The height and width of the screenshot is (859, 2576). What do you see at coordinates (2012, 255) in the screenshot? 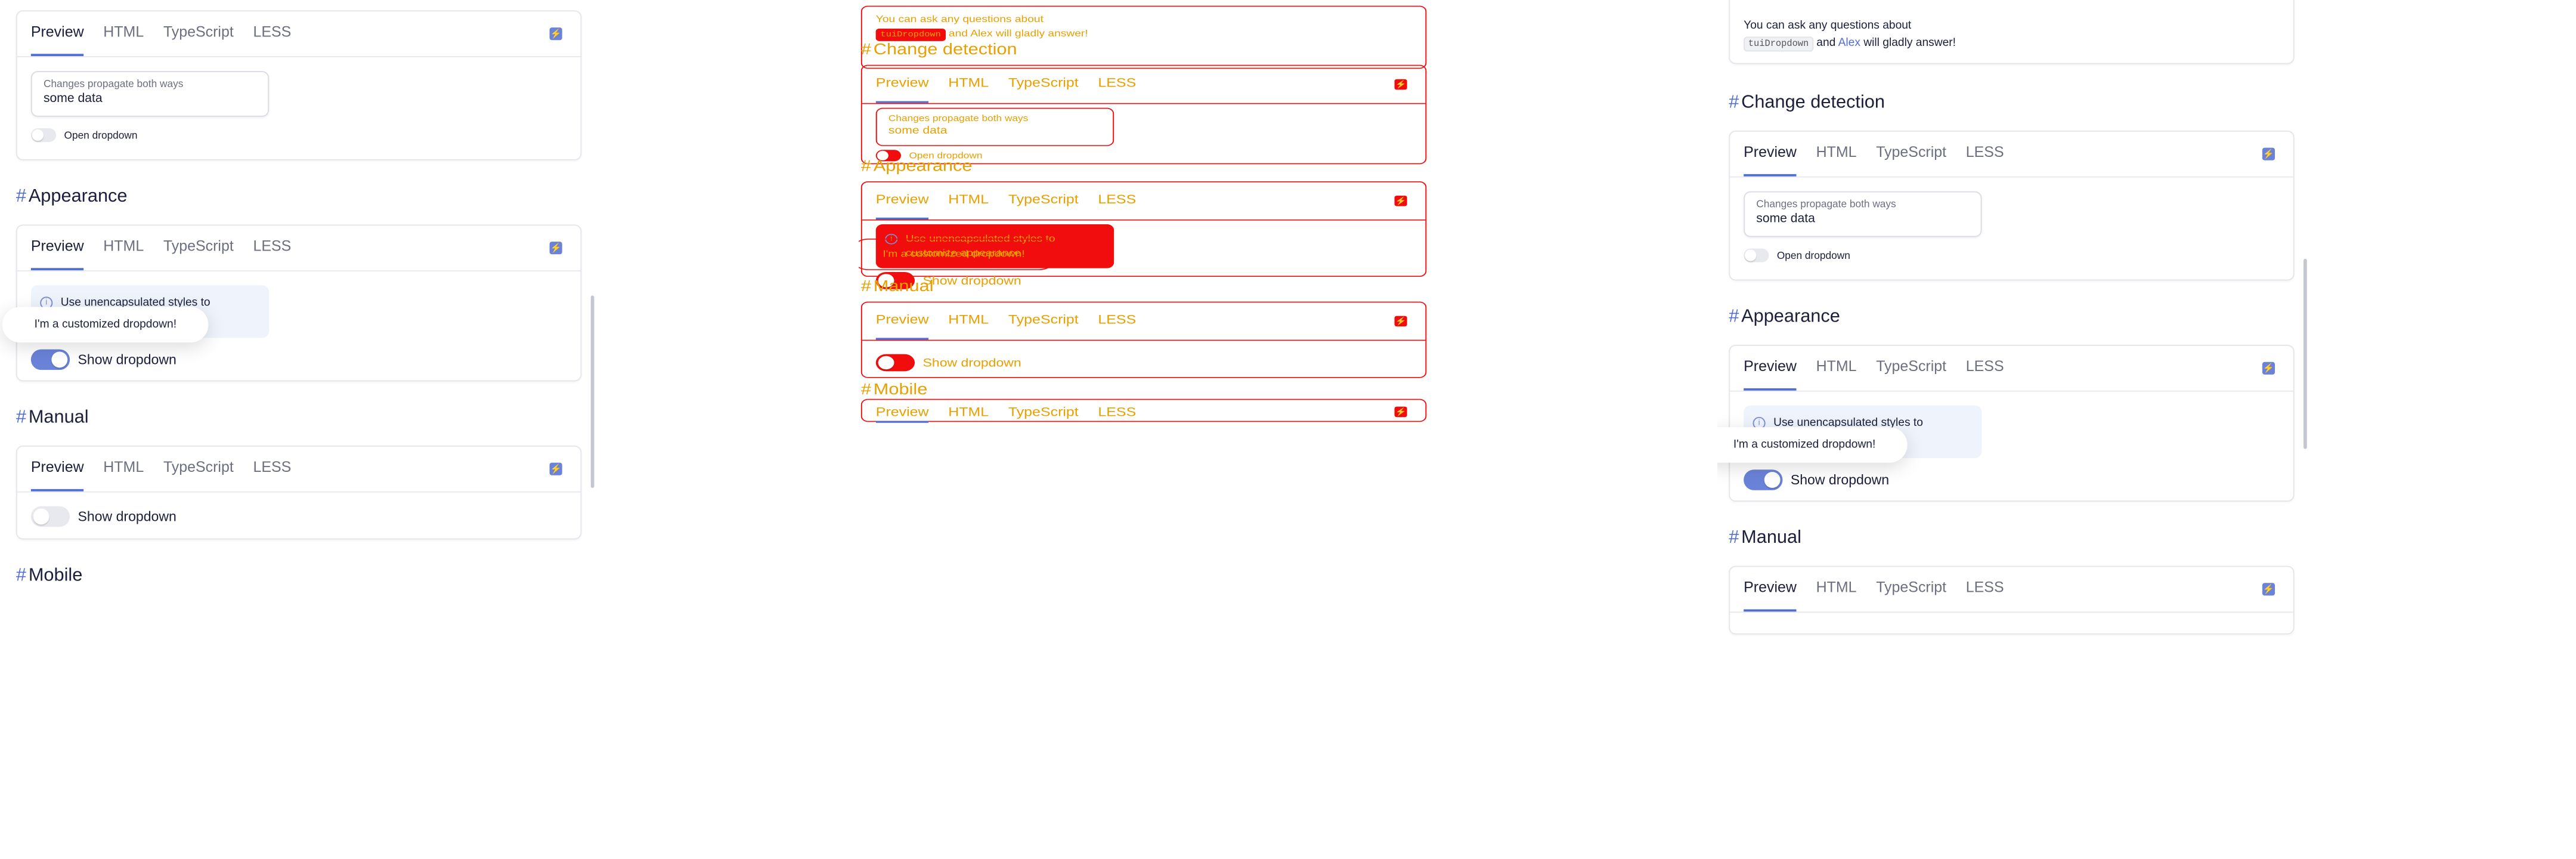
I see `open-dropdown-row: Open dropdown` at bounding box center [2012, 255].